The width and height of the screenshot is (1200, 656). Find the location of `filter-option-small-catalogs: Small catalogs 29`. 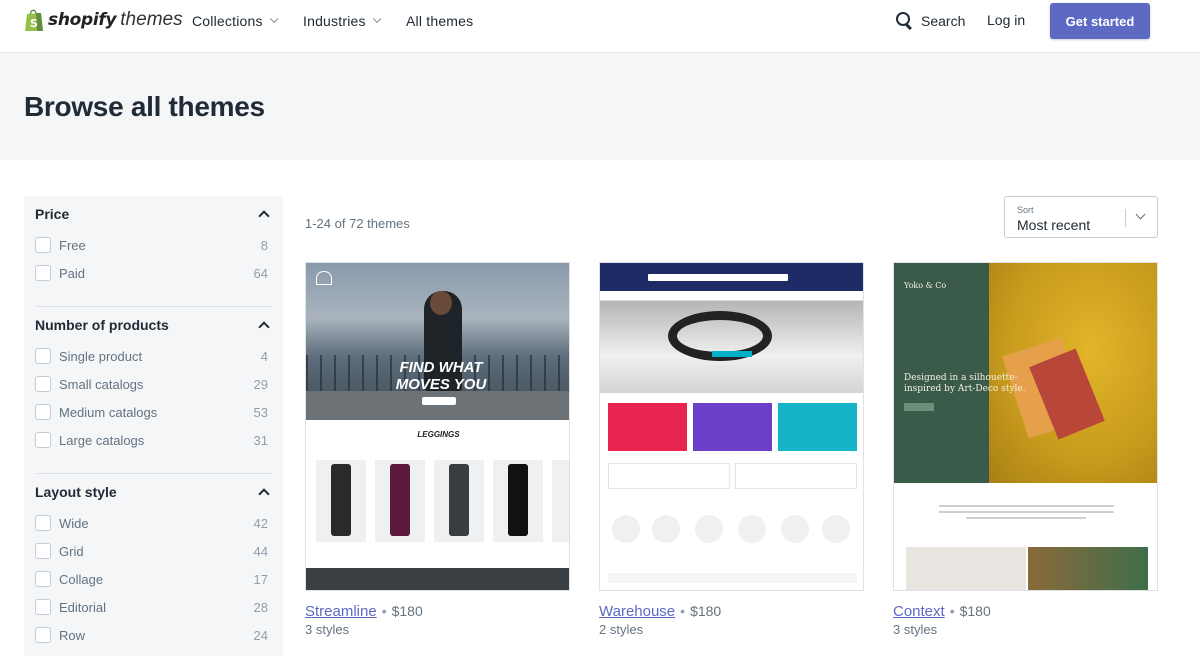

filter-option-small-catalogs: Small catalogs 29 is located at coordinates (153, 384).